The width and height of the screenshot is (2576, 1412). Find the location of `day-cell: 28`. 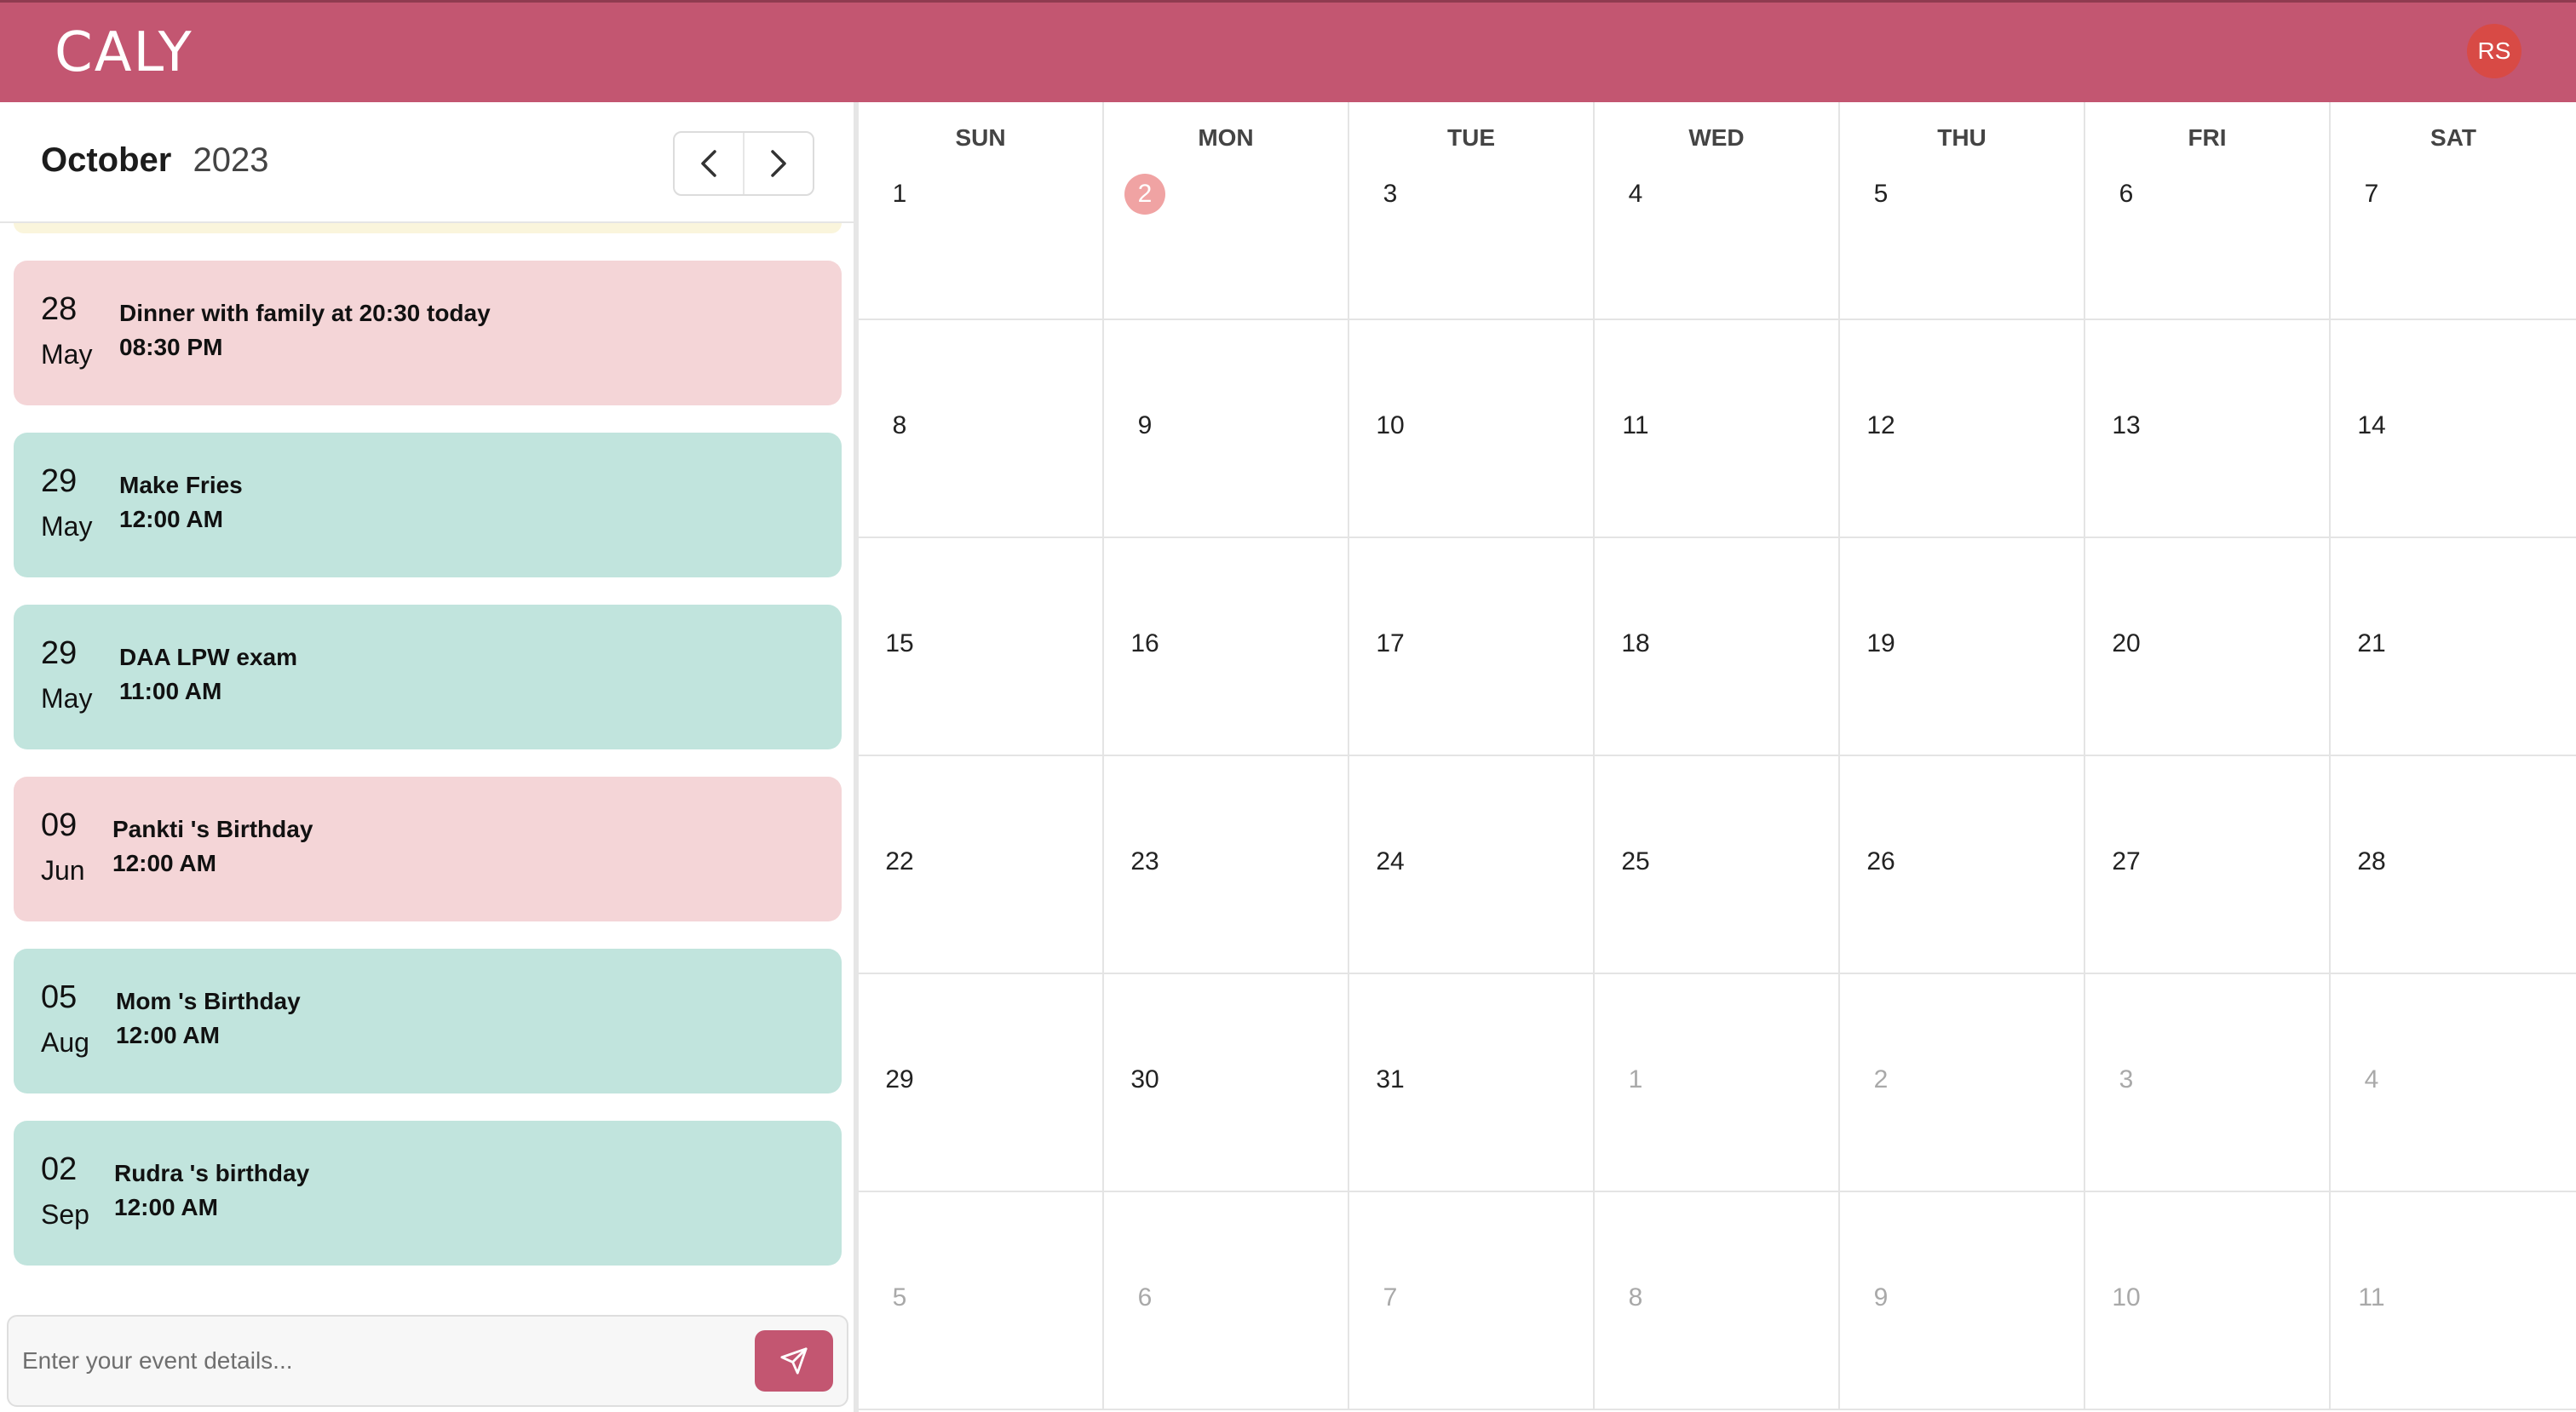

day-cell: 28 is located at coordinates (2454, 865).